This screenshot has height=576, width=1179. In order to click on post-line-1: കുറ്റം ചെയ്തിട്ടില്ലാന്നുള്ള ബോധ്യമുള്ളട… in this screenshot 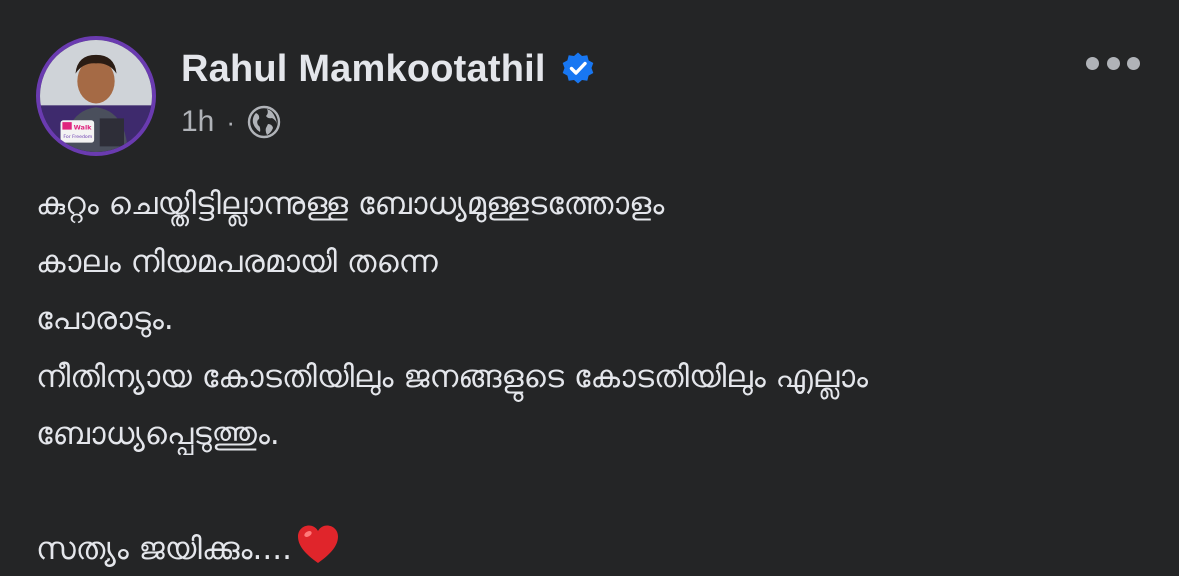, I will do `click(350, 204)`.